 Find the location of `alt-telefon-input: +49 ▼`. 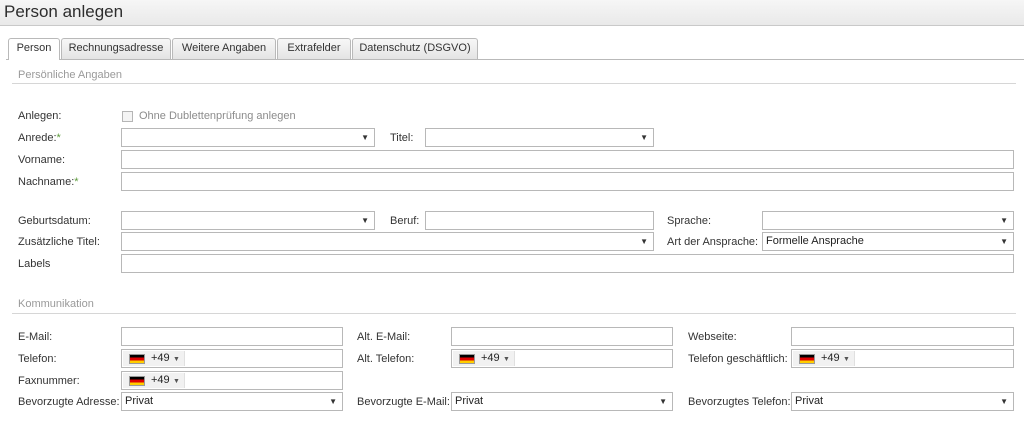

alt-telefon-input: +49 ▼ is located at coordinates (562, 358).